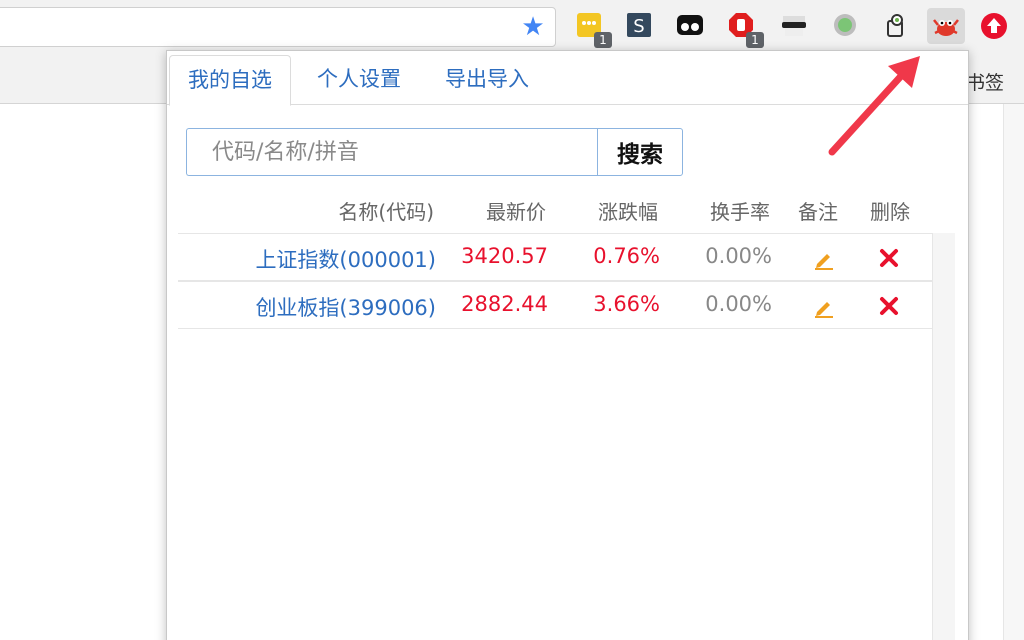 The height and width of the screenshot is (640, 1024). What do you see at coordinates (386, 212) in the screenshot?
I see `header-name: 名称(代码)` at bounding box center [386, 212].